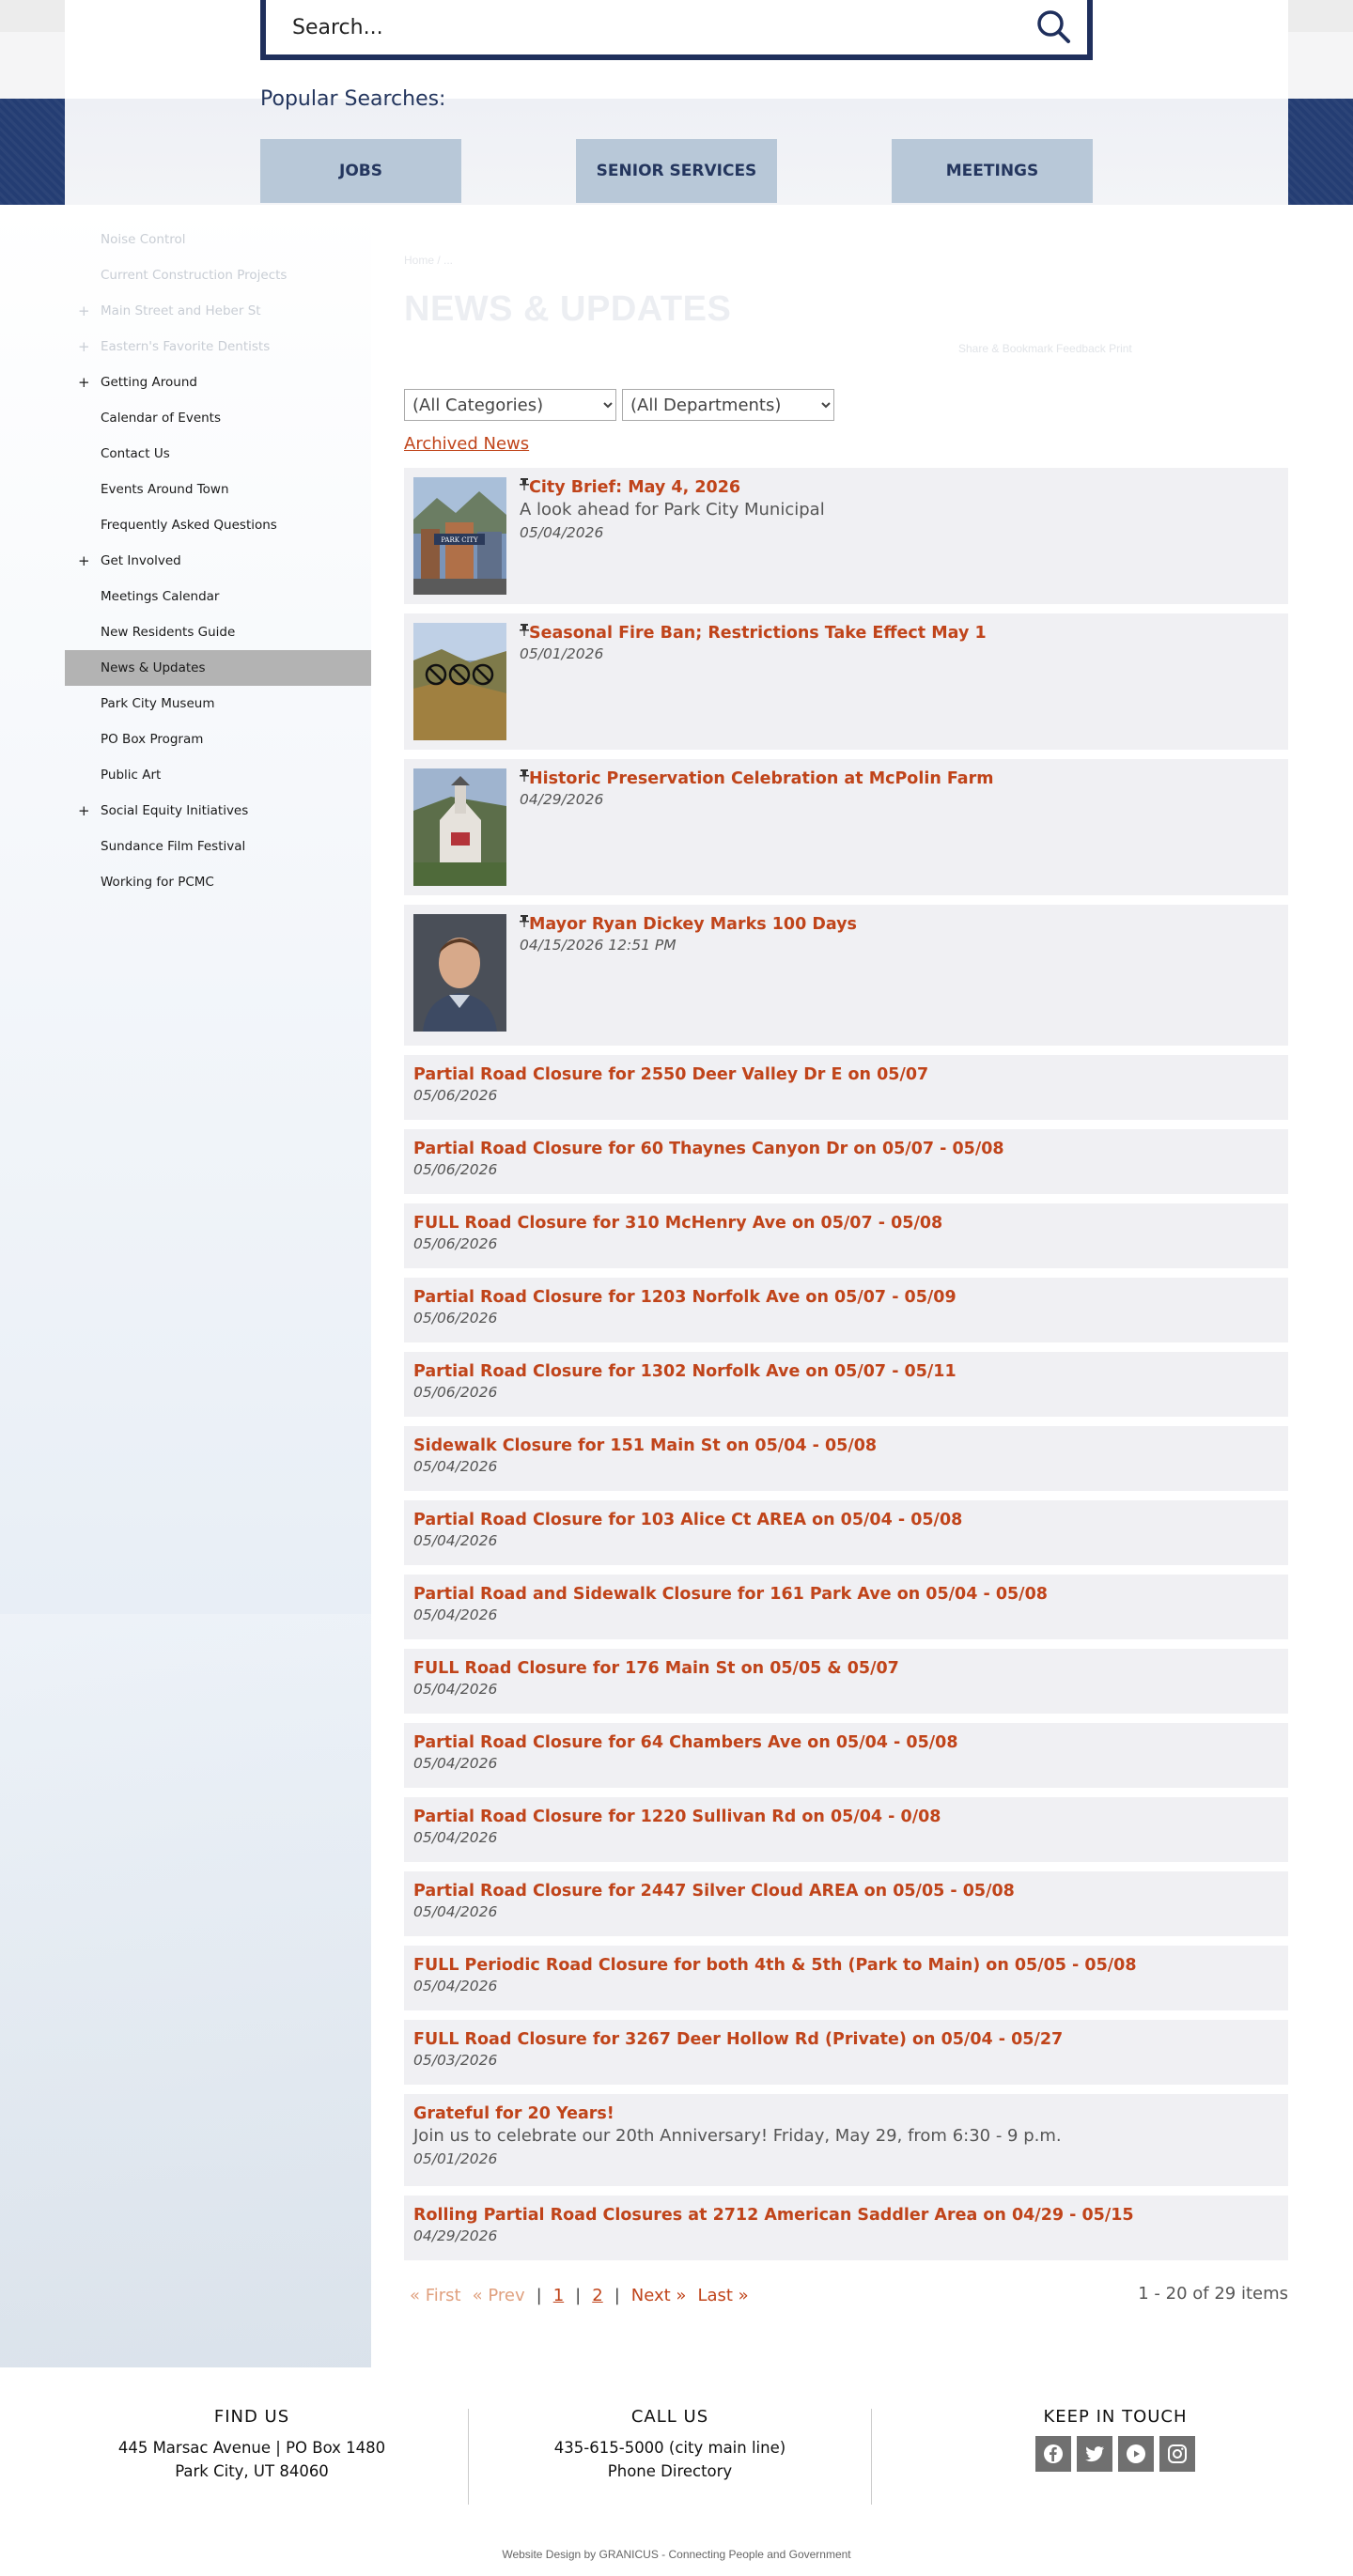  Describe the element at coordinates (722, 2295) in the screenshot. I see `pager-last: Last »` at that location.